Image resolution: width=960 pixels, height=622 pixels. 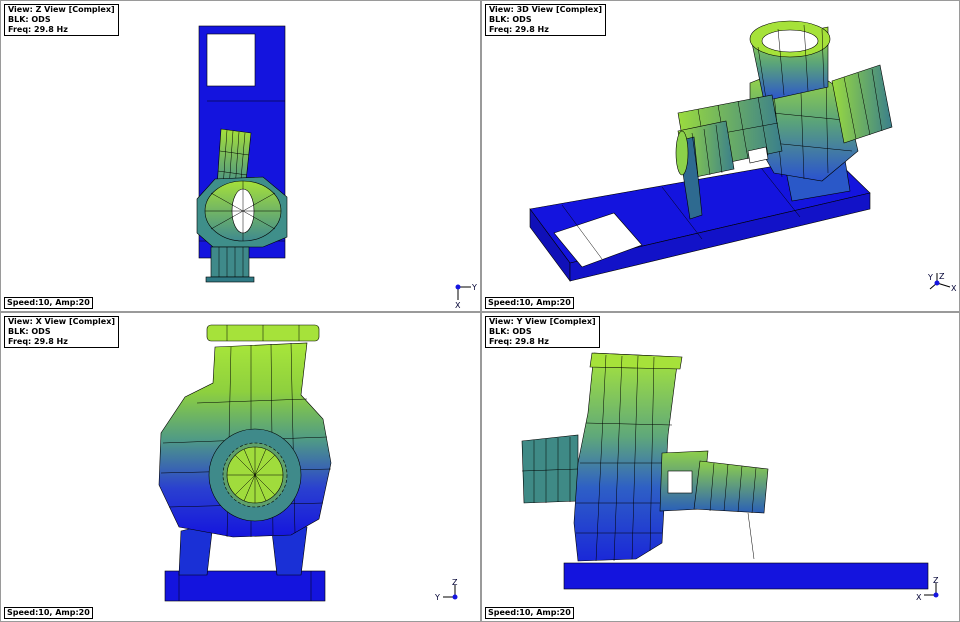 I want to click on axis-triad: Y Z X, so click(x=942, y=282).